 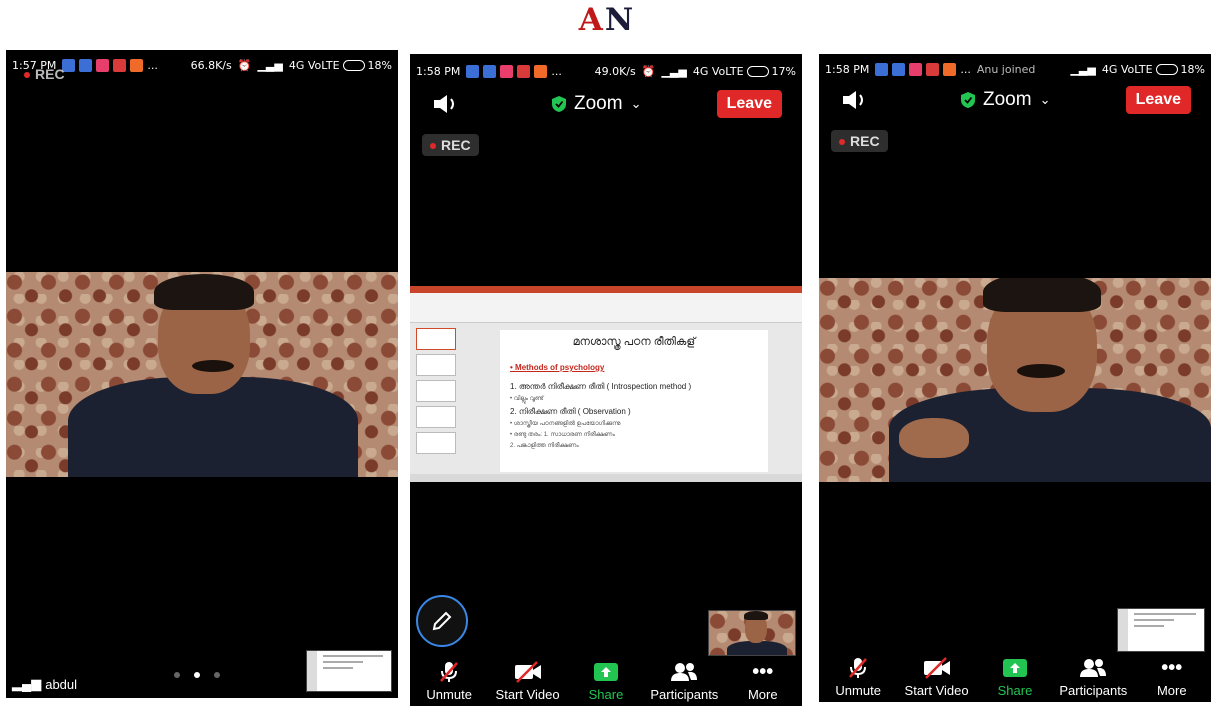 I want to click on an-logo: AN, so click(x=607, y=20).